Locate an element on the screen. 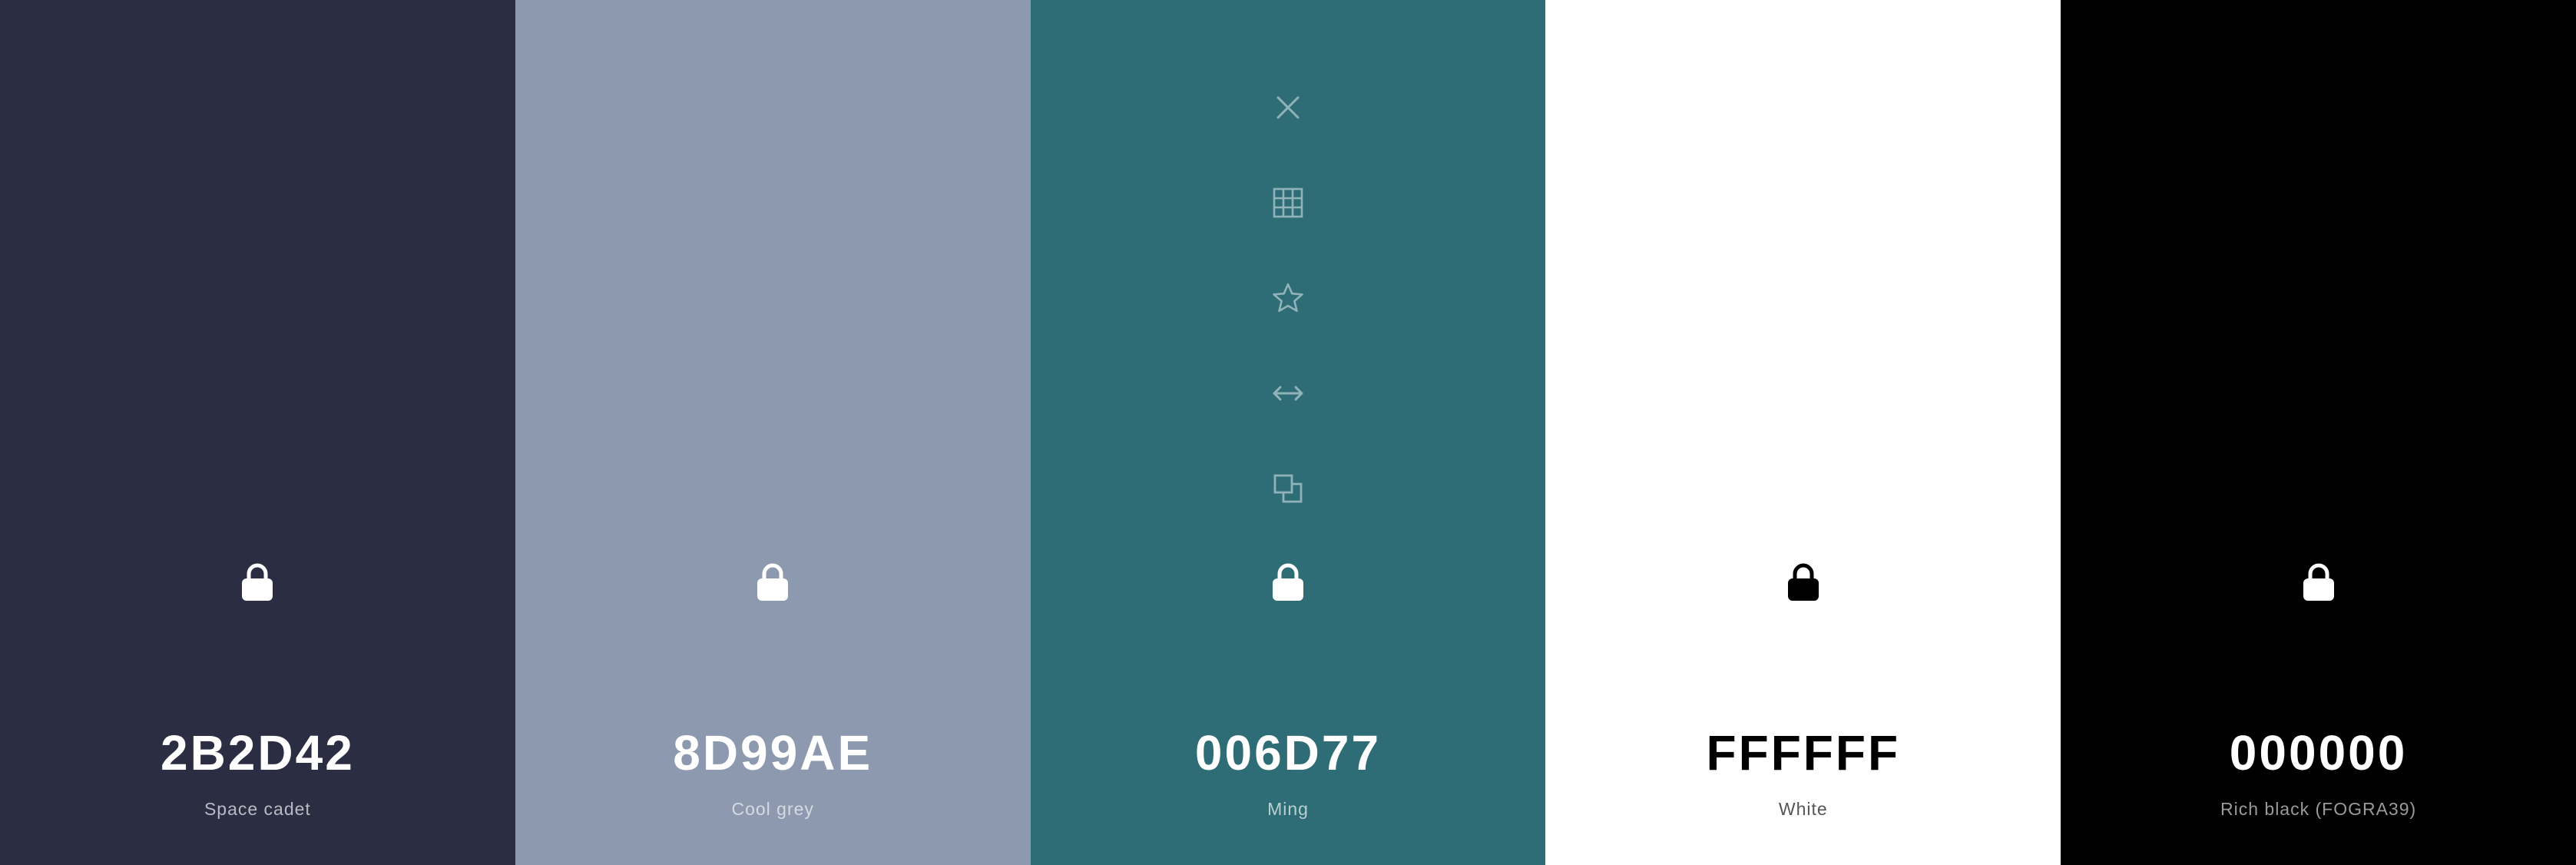  copy-icon is located at coordinates (1288, 488).